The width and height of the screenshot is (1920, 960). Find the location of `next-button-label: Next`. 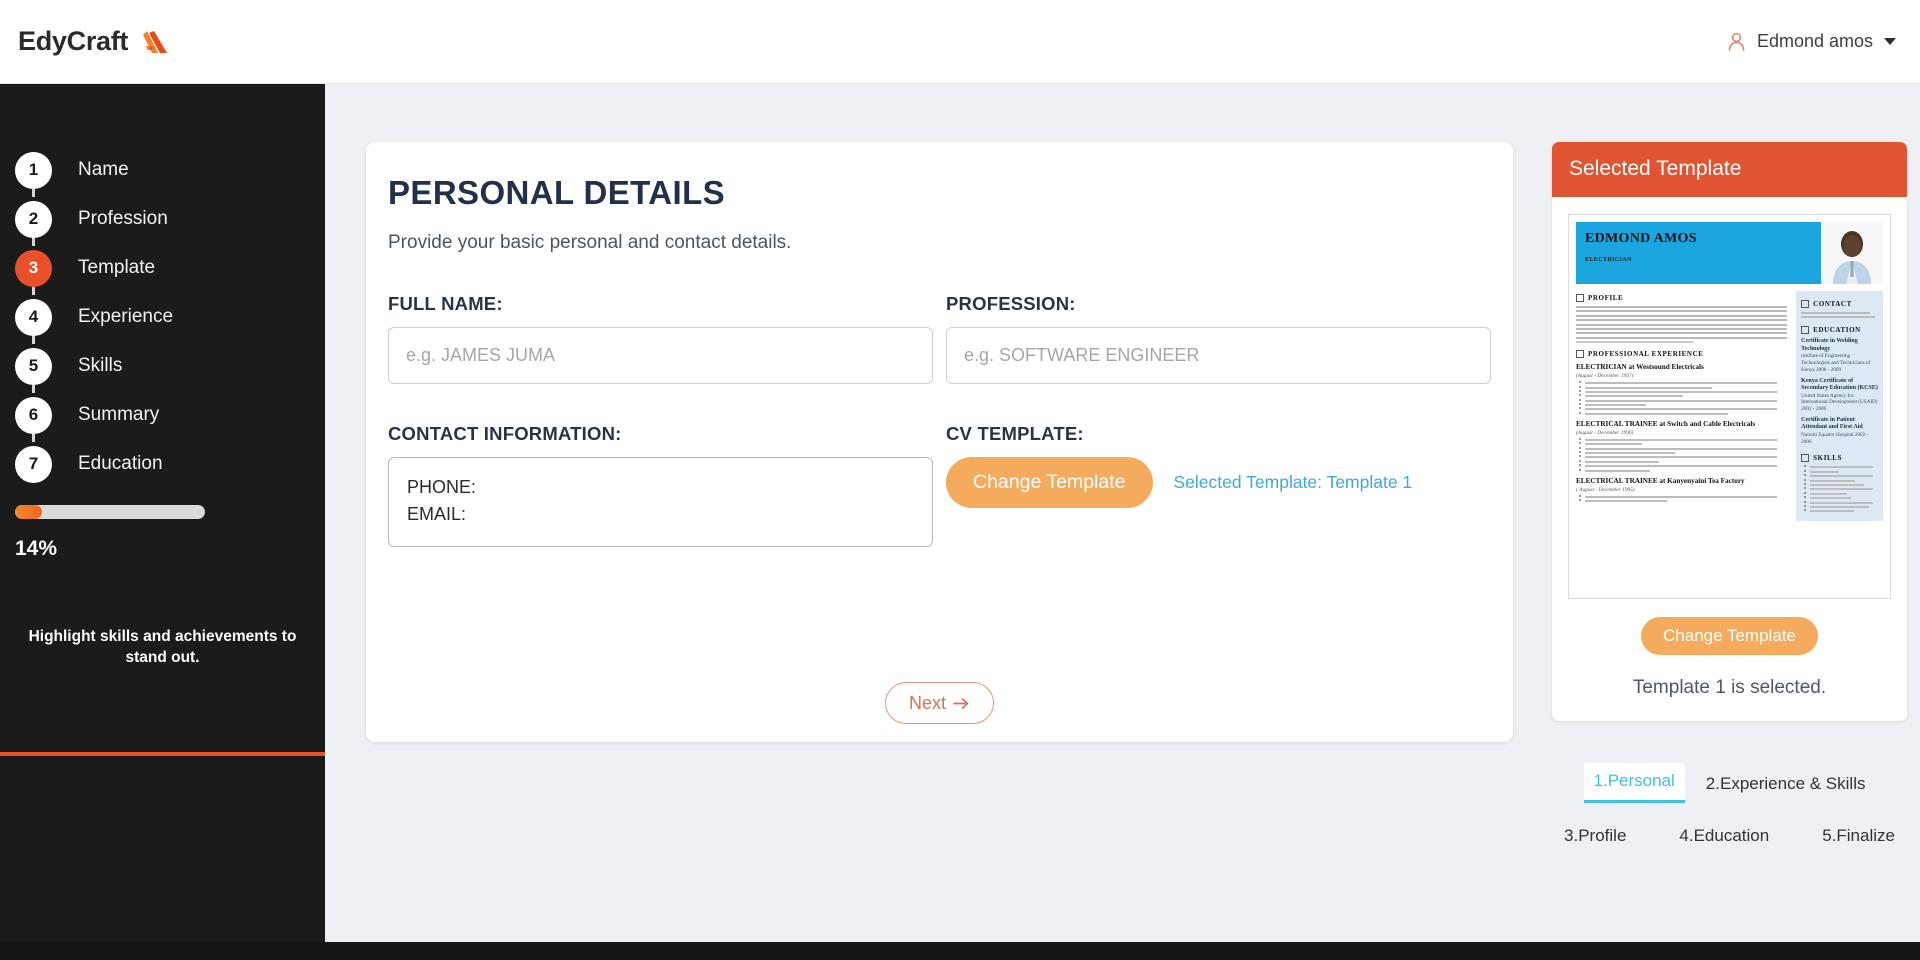

next-button-label: Next is located at coordinates (927, 702).